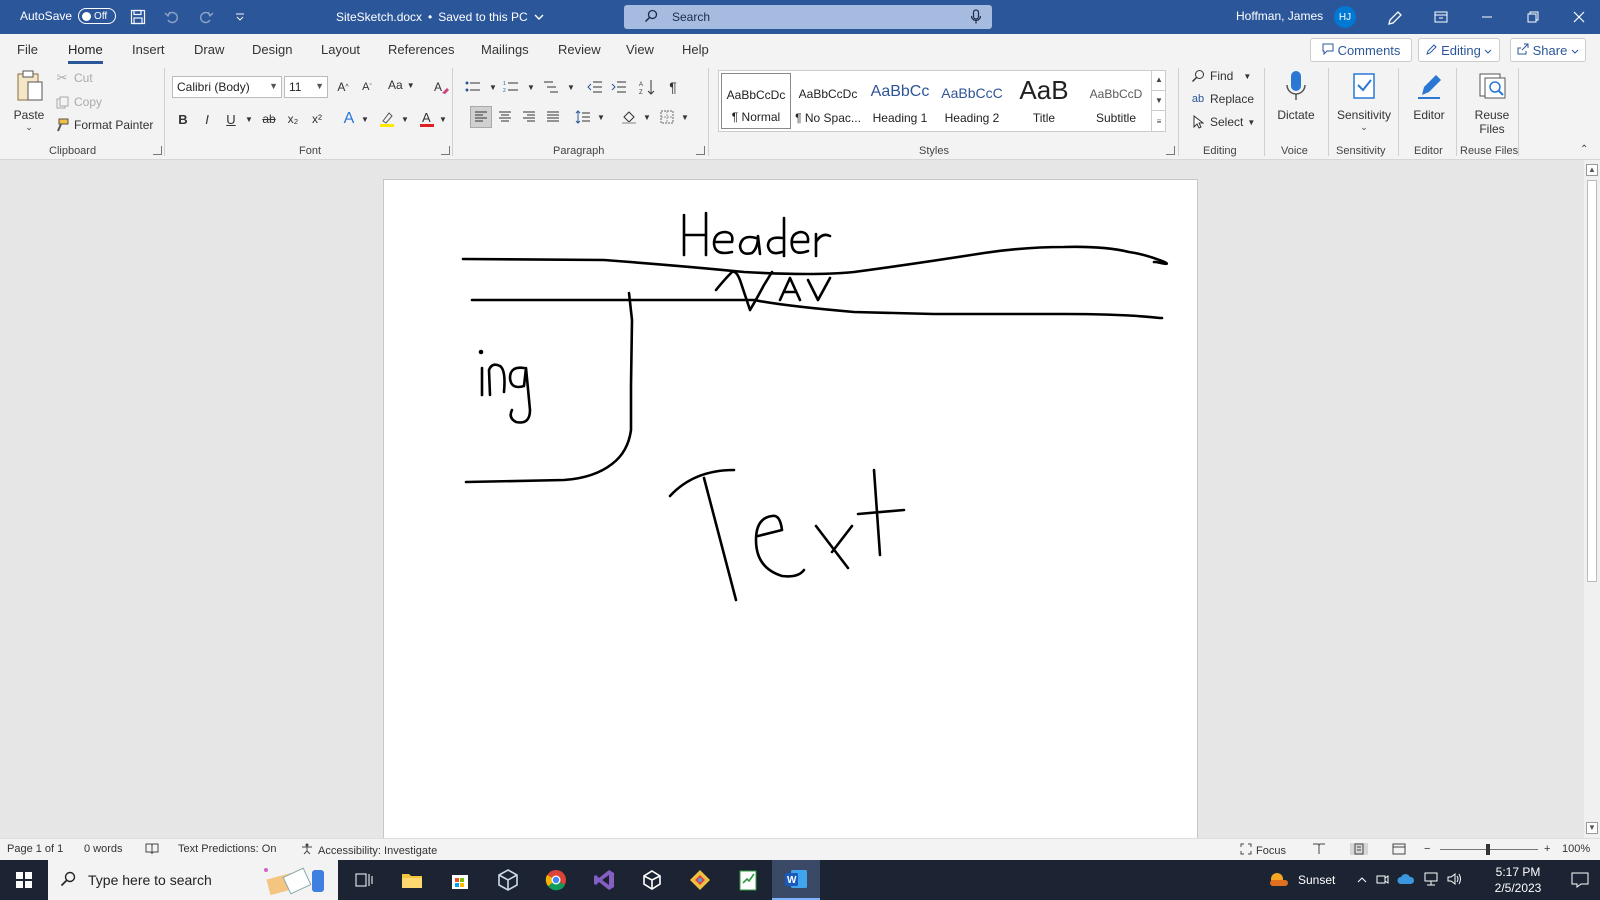 The height and width of the screenshot is (900, 1600). Describe the element at coordinates (1316, 880) in the screenshot. I see `weather-label: Sunset` at that location.